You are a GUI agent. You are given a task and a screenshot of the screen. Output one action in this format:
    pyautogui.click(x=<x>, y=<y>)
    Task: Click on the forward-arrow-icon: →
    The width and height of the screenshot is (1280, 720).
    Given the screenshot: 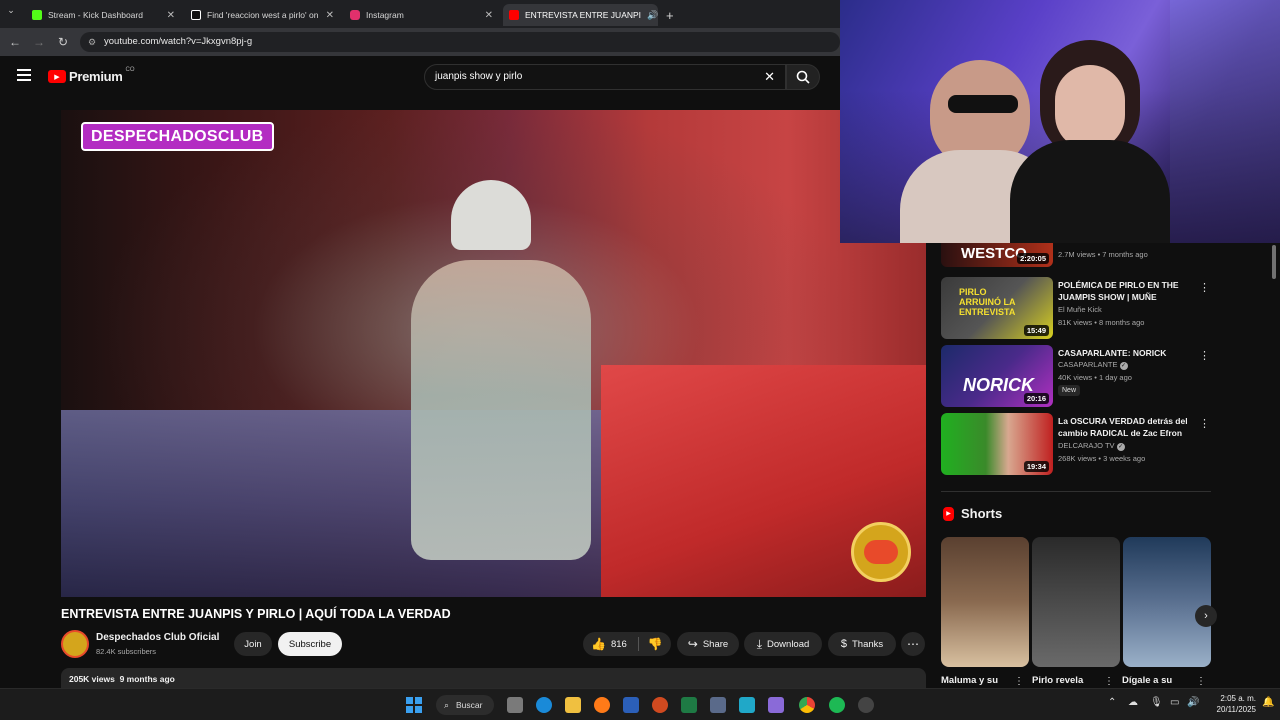 What is the action you would take?
    pyautogui.click(x=39, y=42)
    